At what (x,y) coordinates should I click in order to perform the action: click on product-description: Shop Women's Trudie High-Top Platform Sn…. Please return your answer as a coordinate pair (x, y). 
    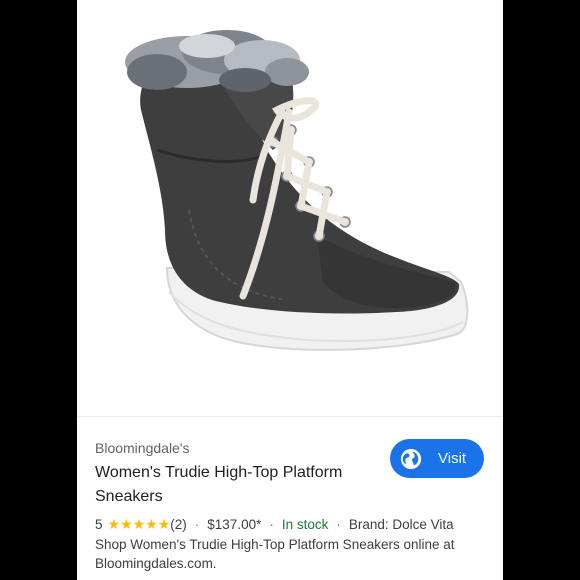
    Looking at the image, I should click on (275, 554).